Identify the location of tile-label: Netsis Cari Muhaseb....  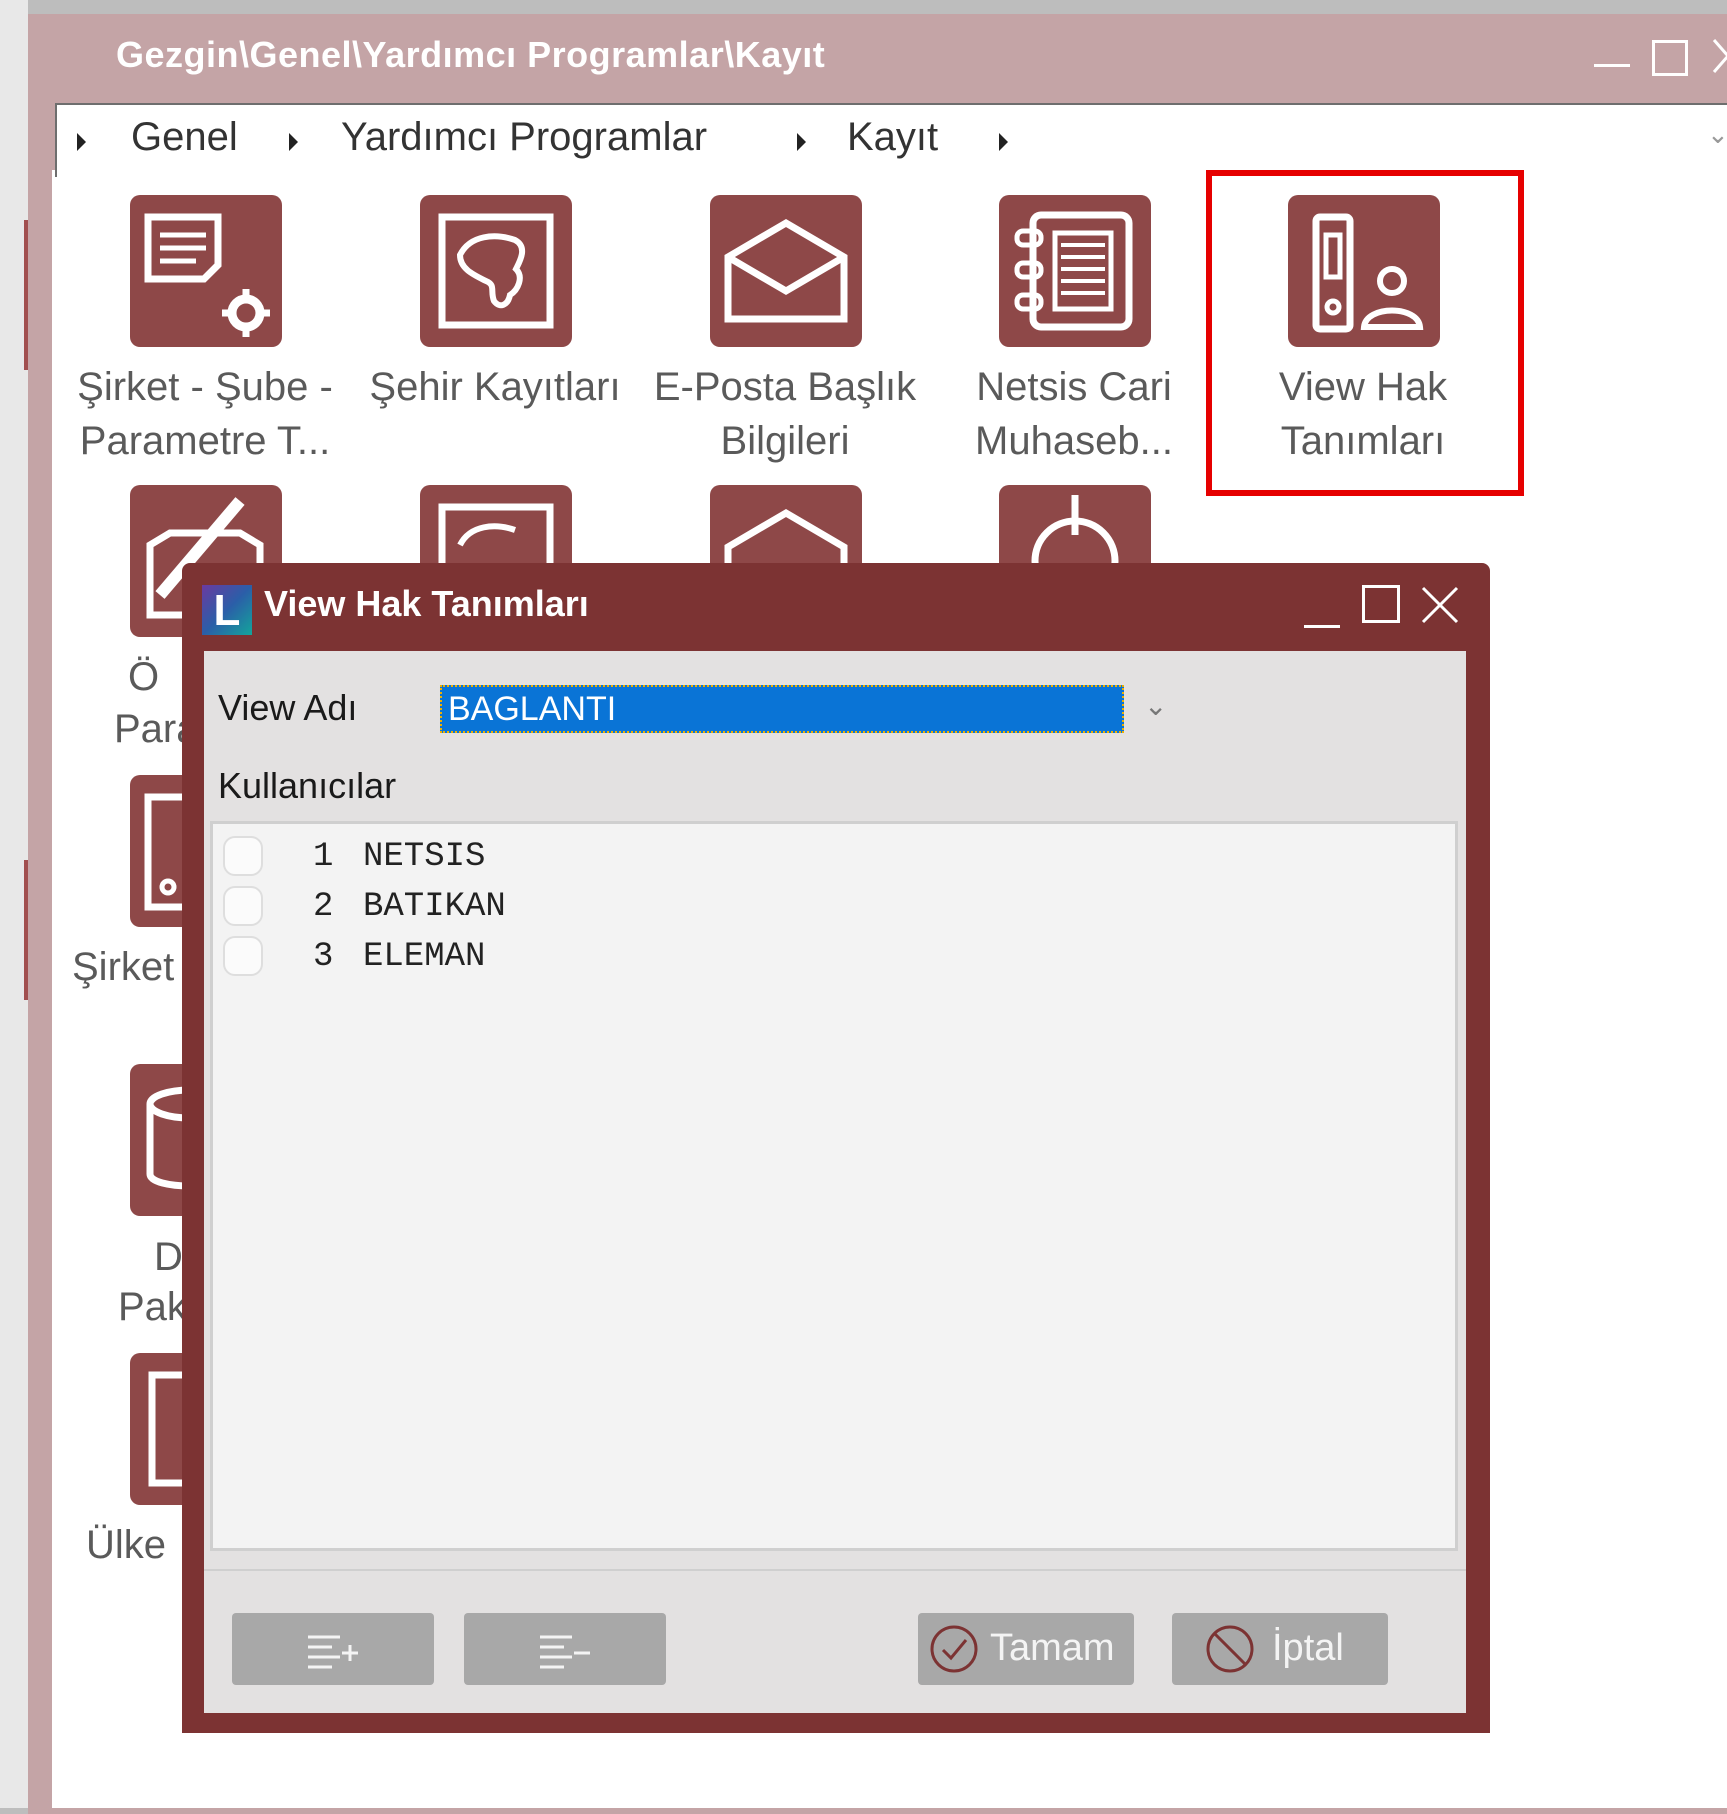
(1074, 414).